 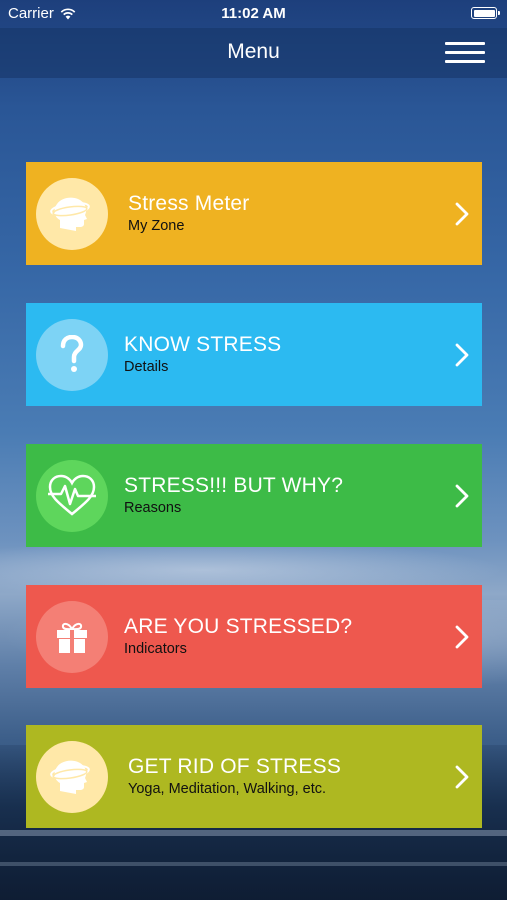 What do you see at coordinates (234, 485) in the screenshot?
I see `card-title: STRESS!!! BUT WHY?` at bounding box center [234, 485].